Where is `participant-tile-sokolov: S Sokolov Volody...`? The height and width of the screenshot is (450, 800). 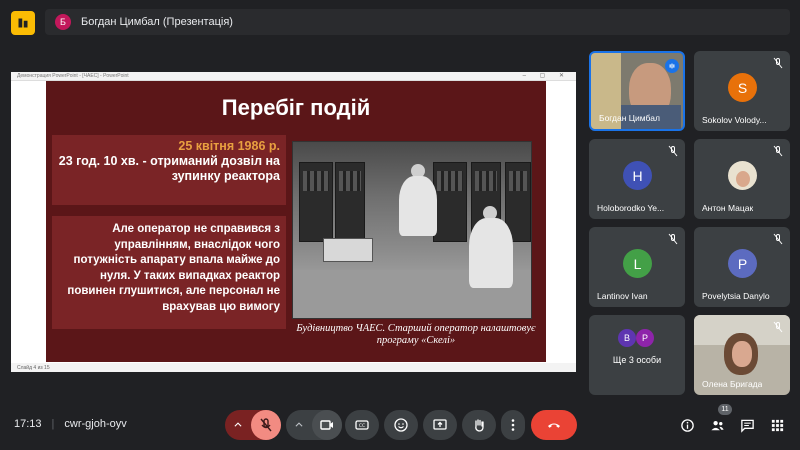
participant-tile-sokolov: S Sokolov Volody... is located at coordinates (742, 91).